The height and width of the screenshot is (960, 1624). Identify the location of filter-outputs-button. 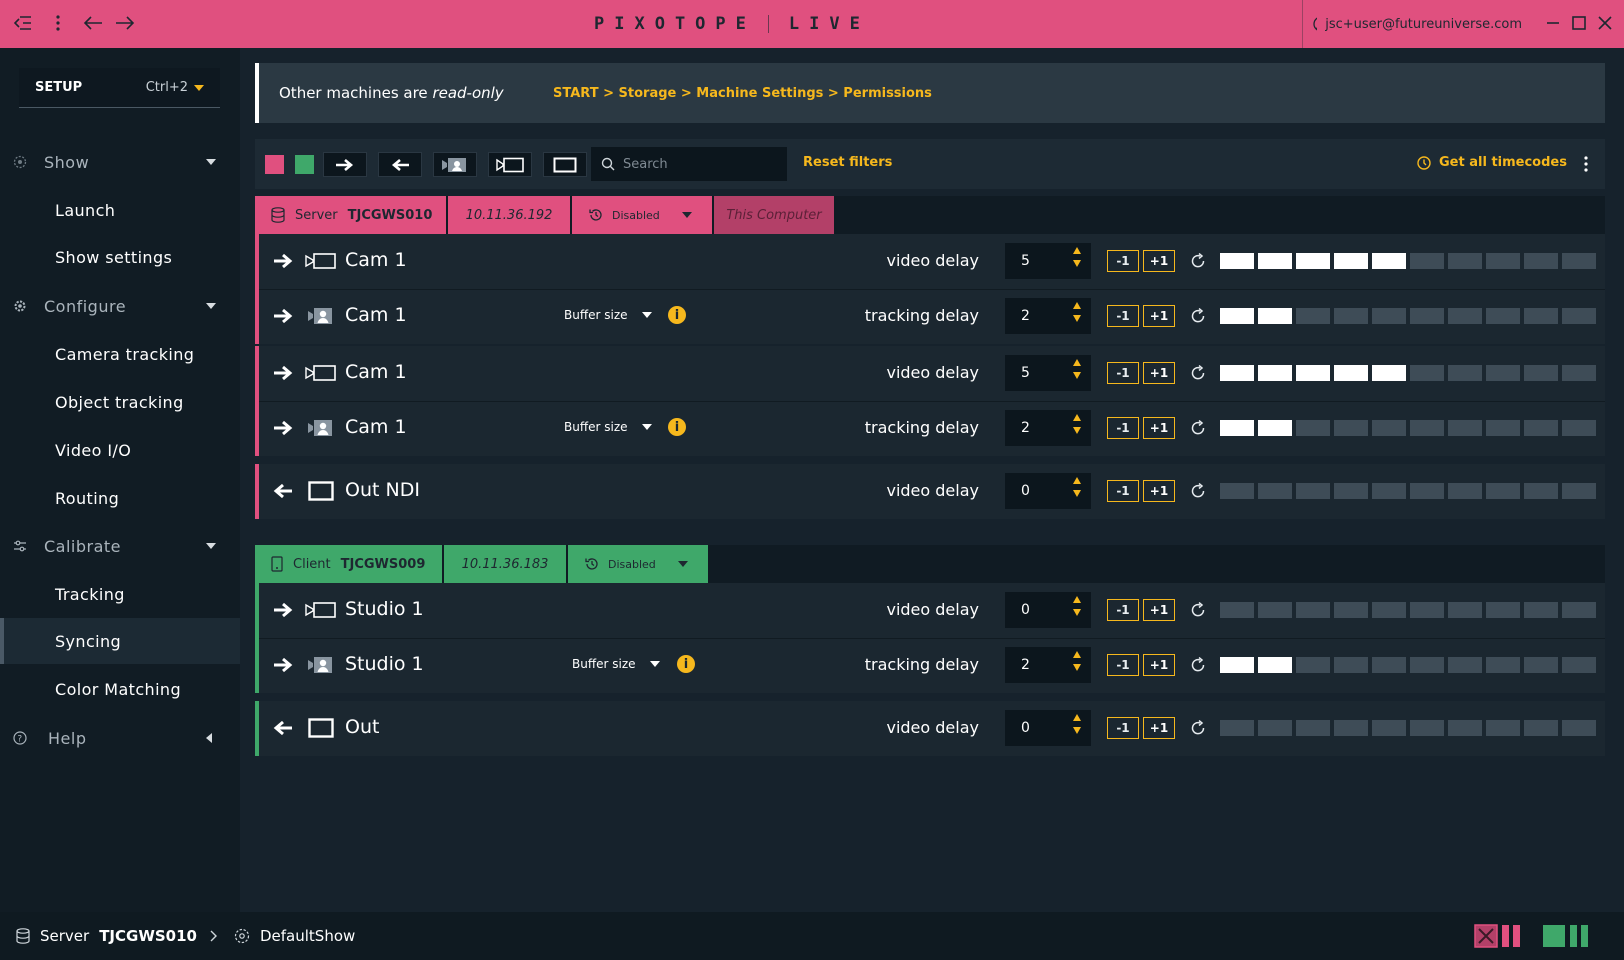
(400, 164).